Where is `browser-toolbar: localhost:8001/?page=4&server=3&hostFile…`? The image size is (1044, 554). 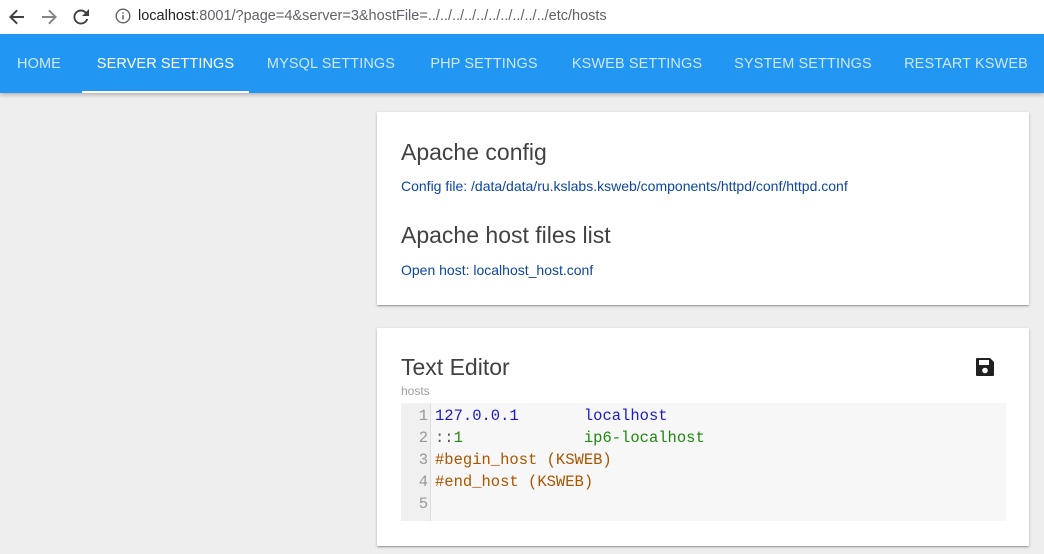
browser-toolbar: localhost:8001/?page=4&server=3&hostFile… is located at coordinates (522, 17).